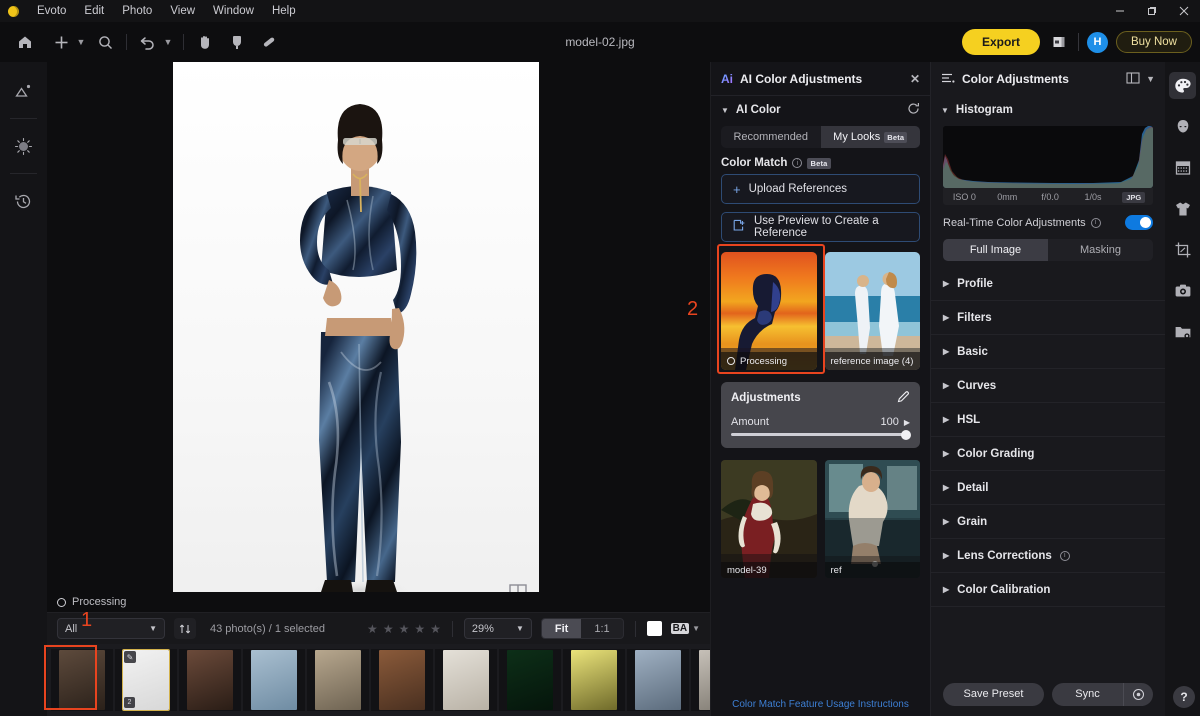  I want to click on fit-zoom-segmented: Fit 1:1, so click(582, 628).